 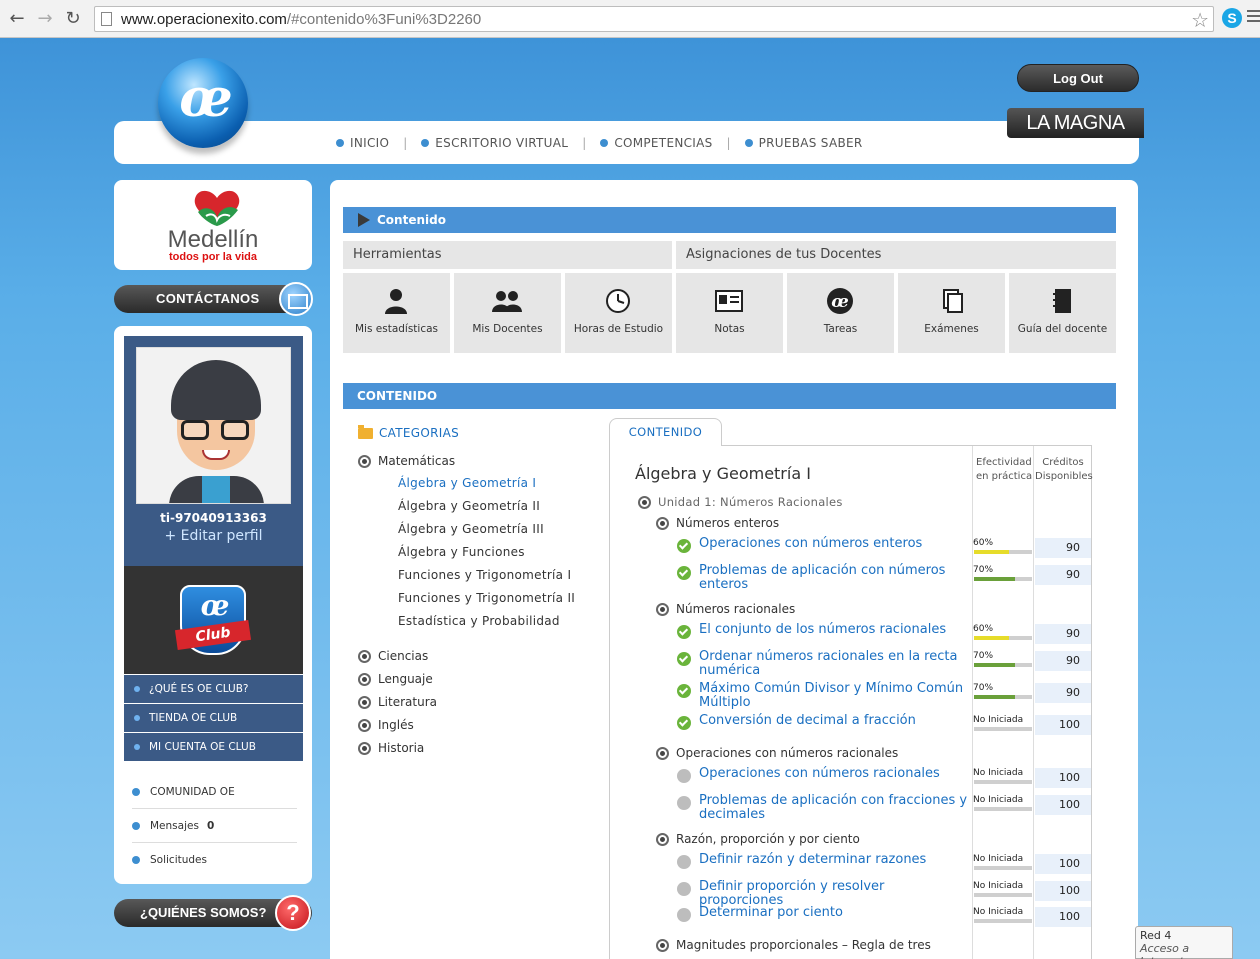 I want to click on lesson-item: Definir razón y determinar razones, so click(x=823, y=861).